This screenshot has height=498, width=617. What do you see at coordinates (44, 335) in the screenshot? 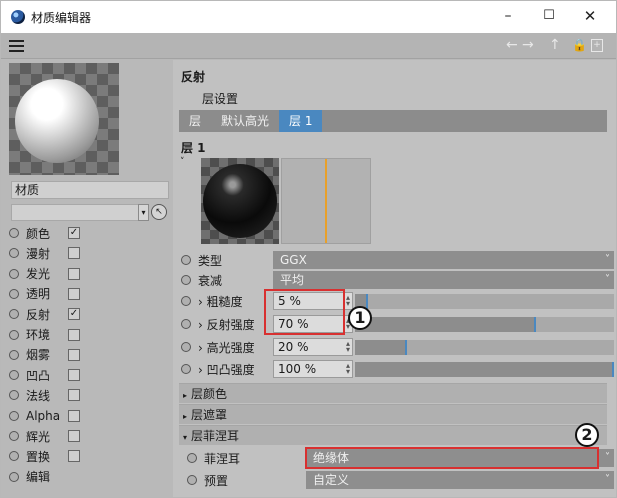
I see `channel-item: 环境` at bounding box center [44, 335].